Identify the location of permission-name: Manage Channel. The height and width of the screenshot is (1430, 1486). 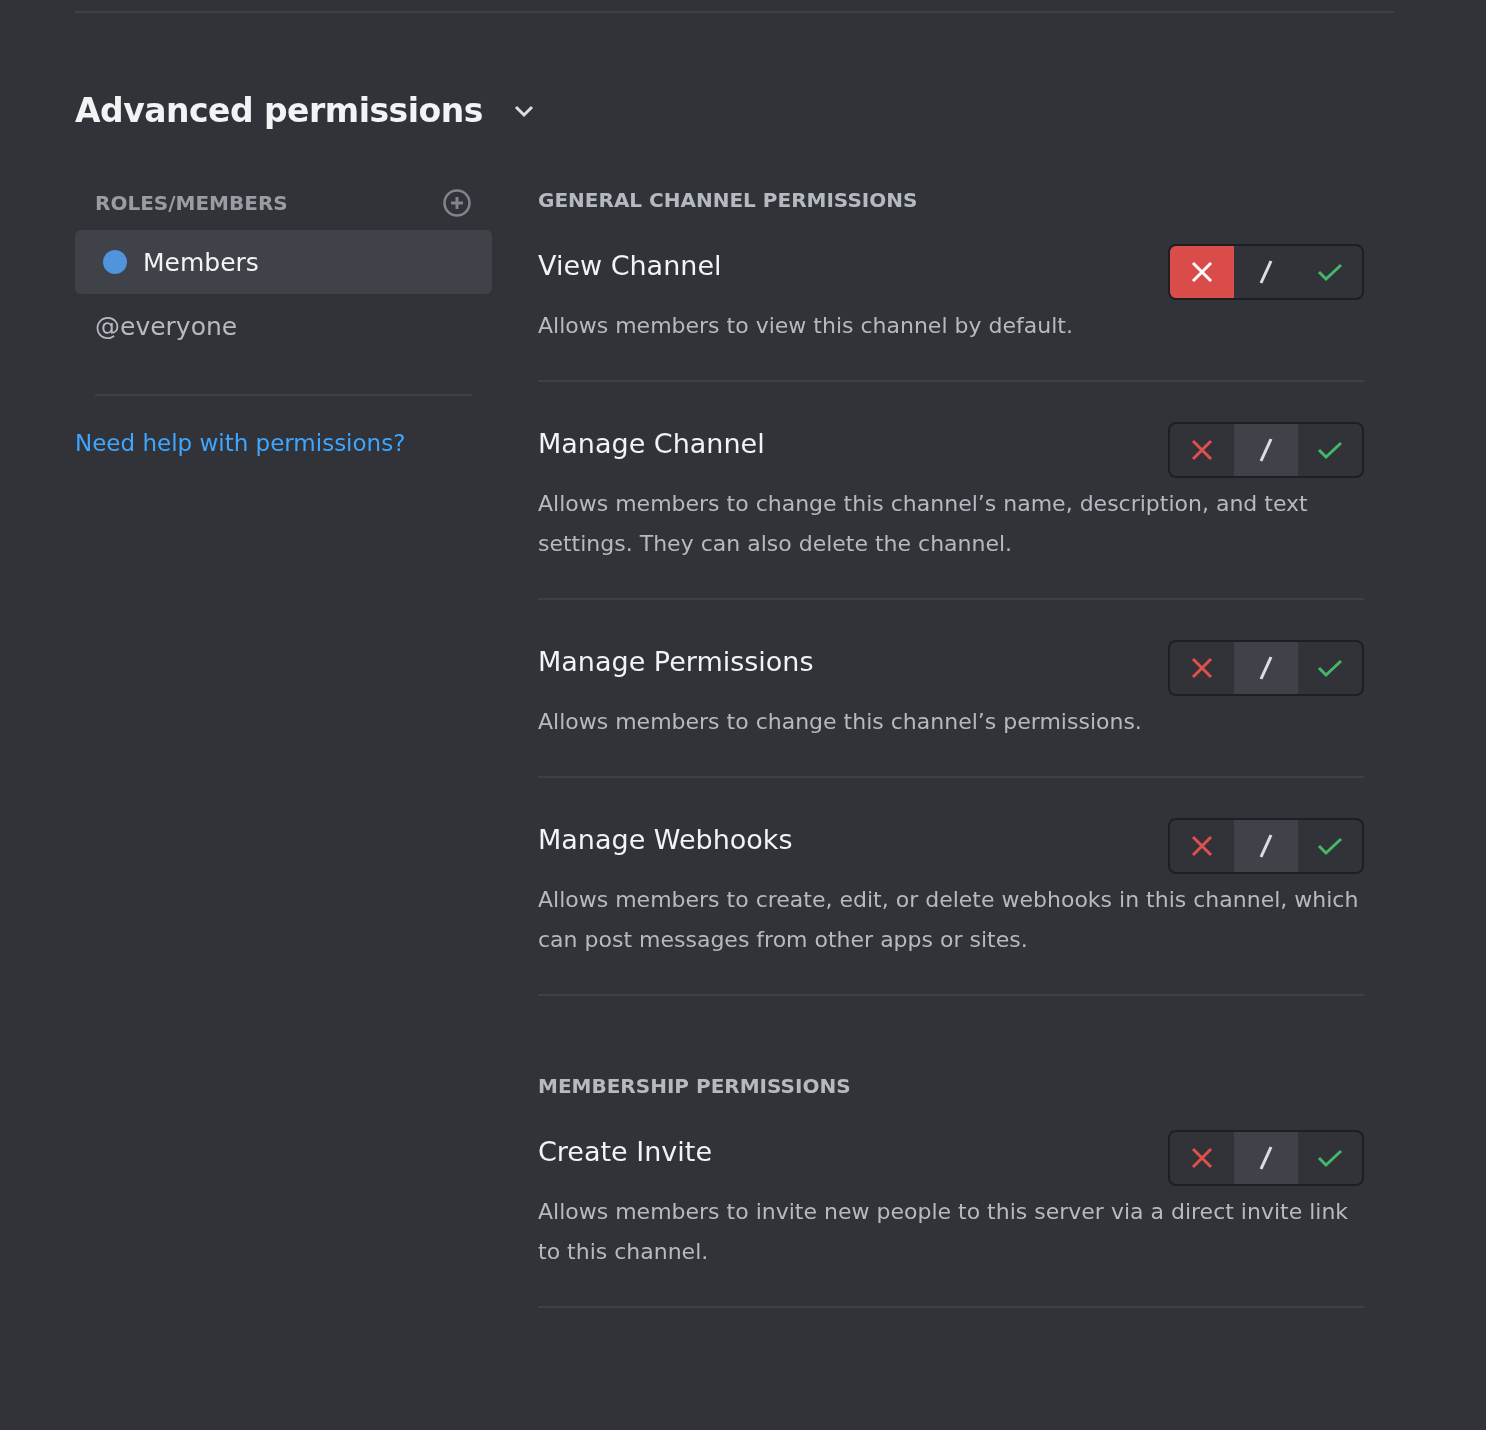
(651, 443).